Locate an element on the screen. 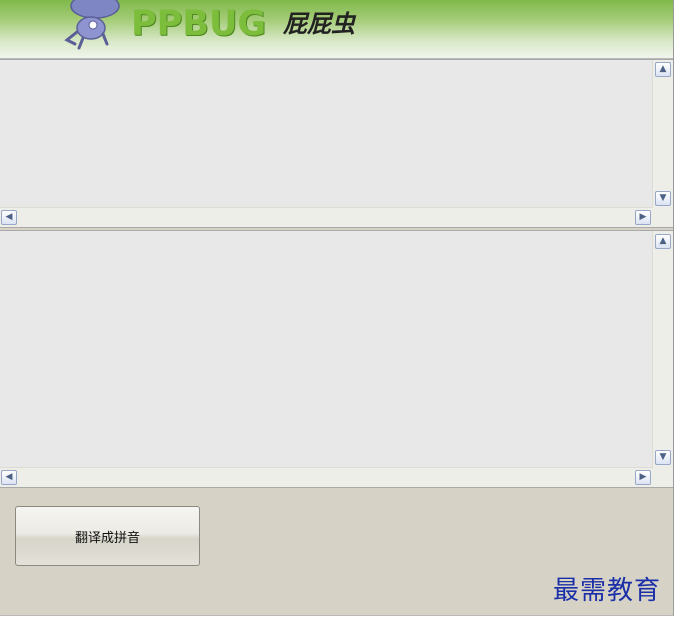 This screenshot has width=677, height=623. input-horizontal-scrollbar: ◀ ▶ is located at coordinates (326, 217).